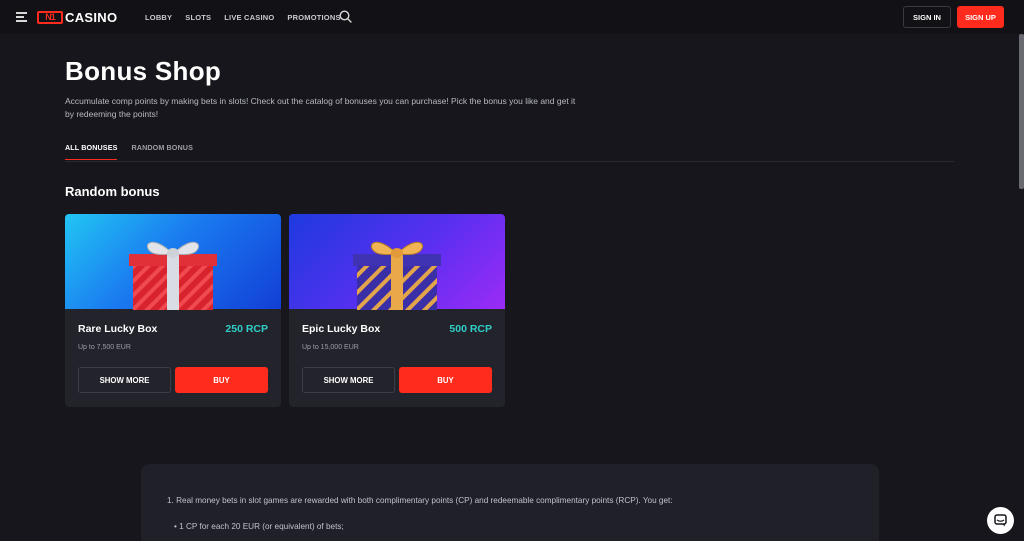 The height and width of the screenshot is (541, 1024). What do you see at coordinates (162, 151) in the screenshot?
I see `tab-random-bonus: RANDOM BONUS` at bounding box center [162, 151].